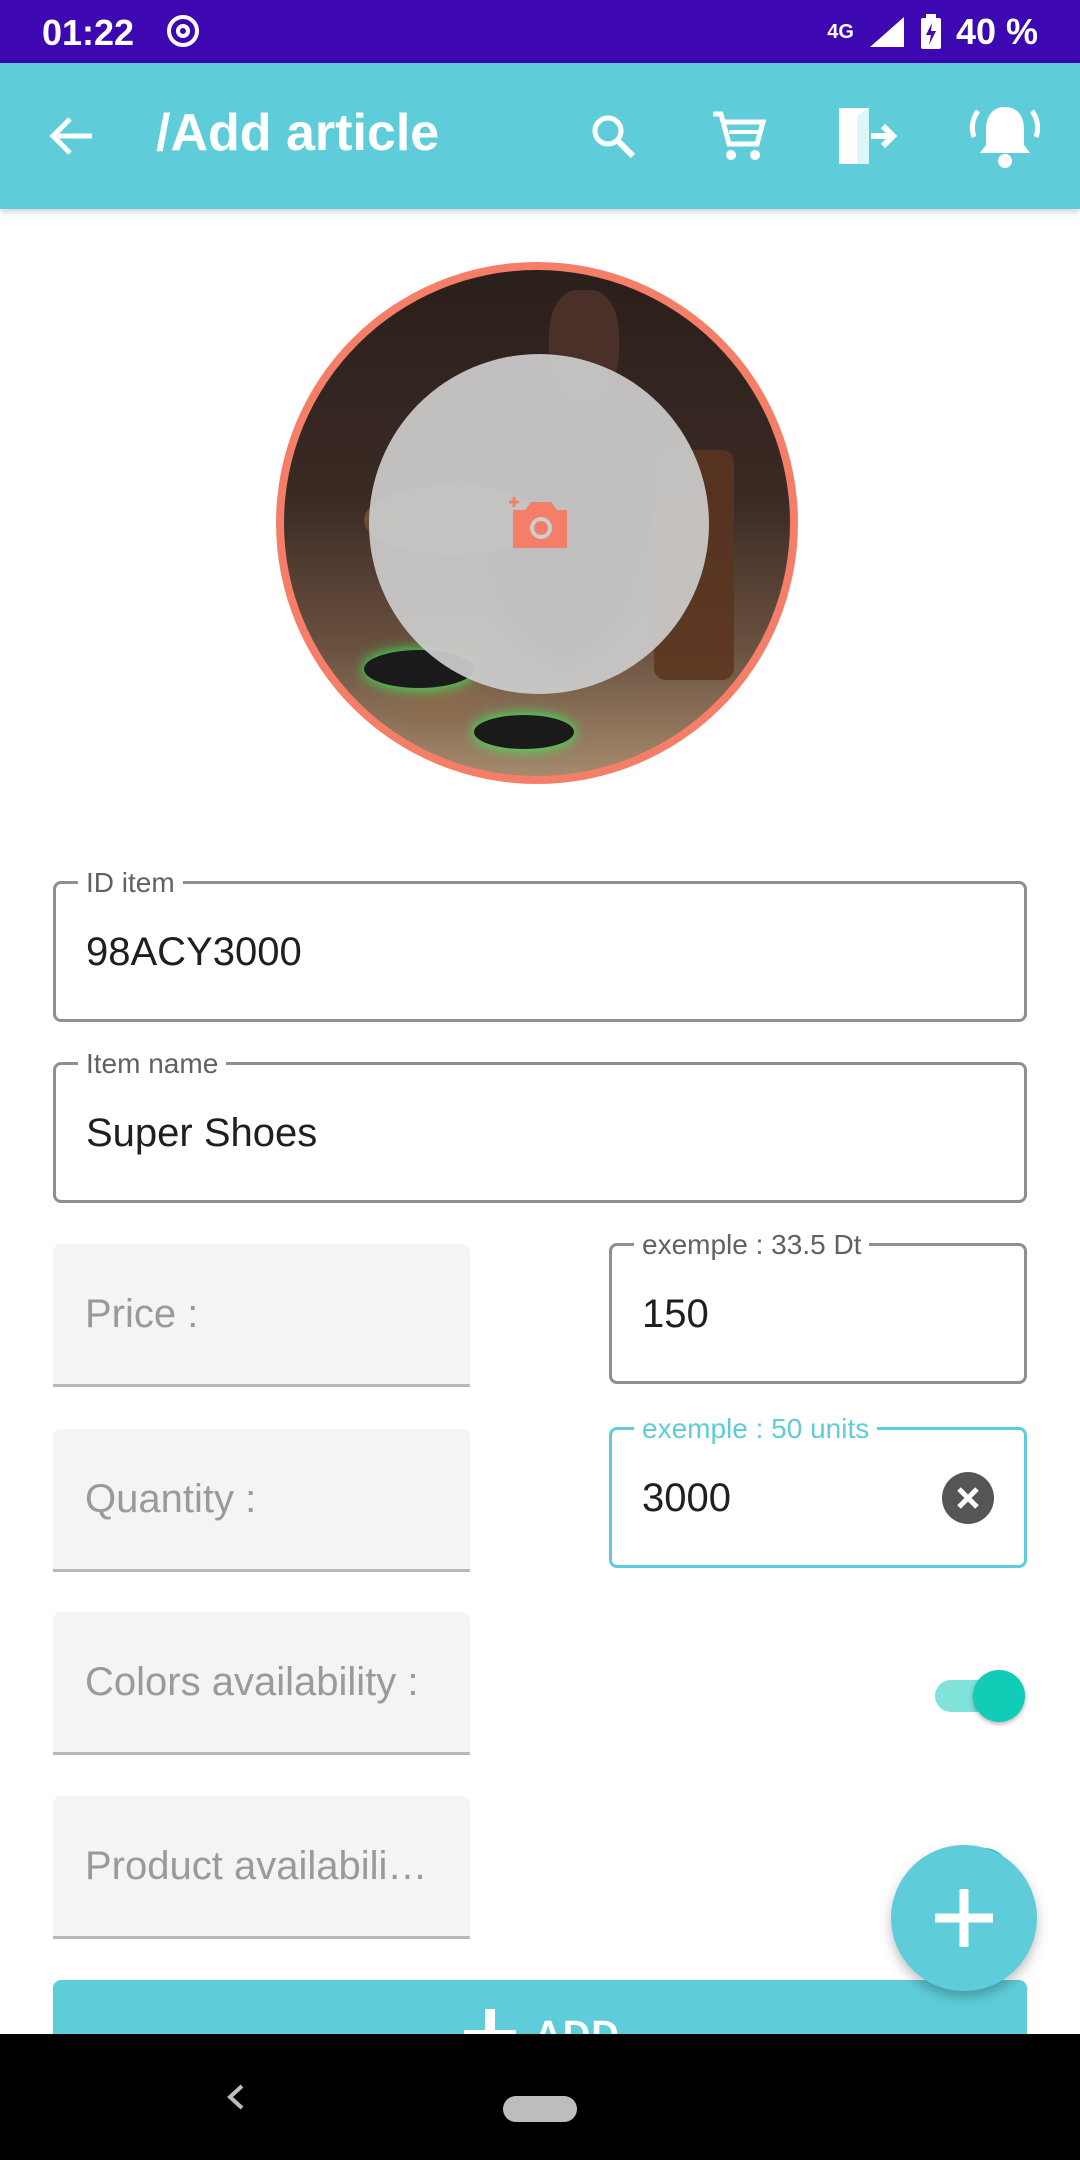 This screenshot has height=2160, width=1080. Describe the element at coordinates (999, 1696) in the screenshot. I see `colors-toggle-thumb` at that location.